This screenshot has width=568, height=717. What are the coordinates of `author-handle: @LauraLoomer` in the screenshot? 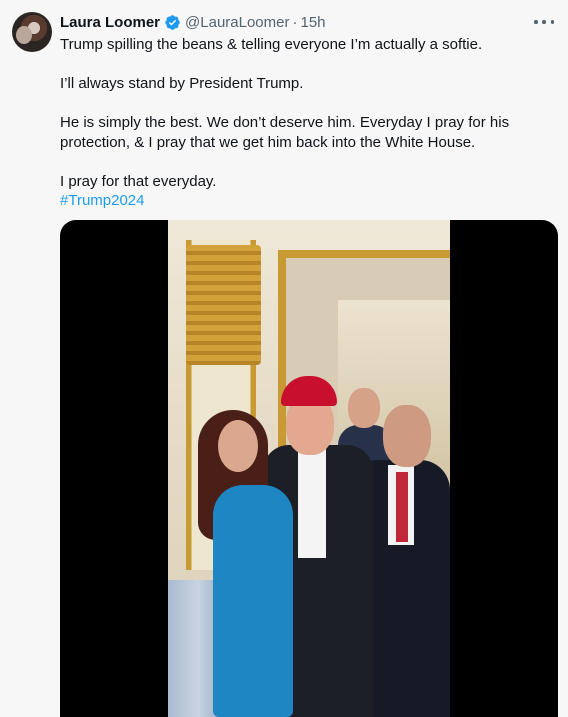 It's located at (237, 22).